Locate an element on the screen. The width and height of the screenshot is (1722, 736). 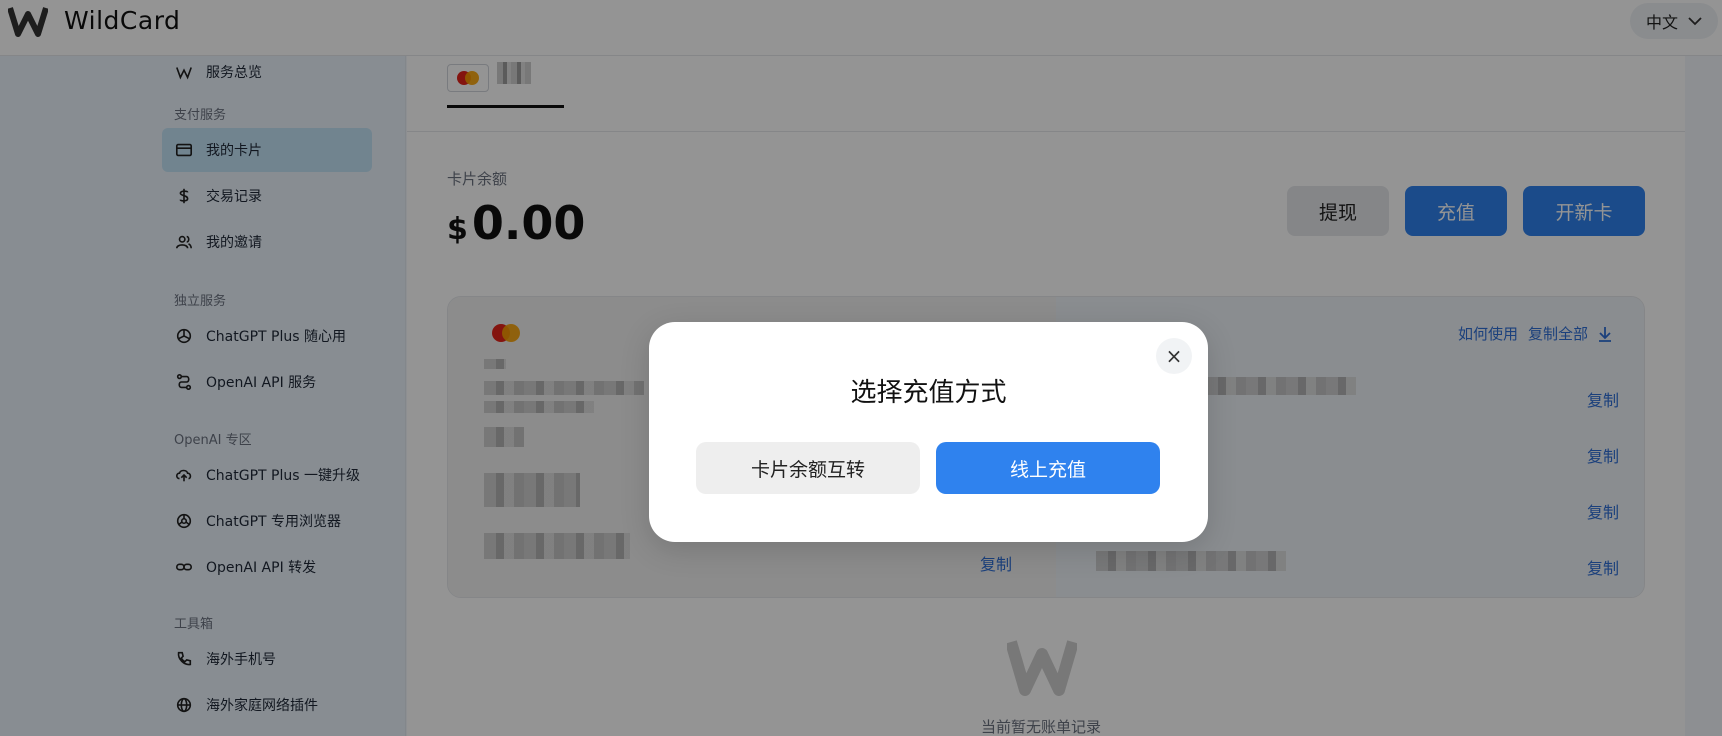
online-topup-button: 线上充值 is located at coordinates (1048, 468).